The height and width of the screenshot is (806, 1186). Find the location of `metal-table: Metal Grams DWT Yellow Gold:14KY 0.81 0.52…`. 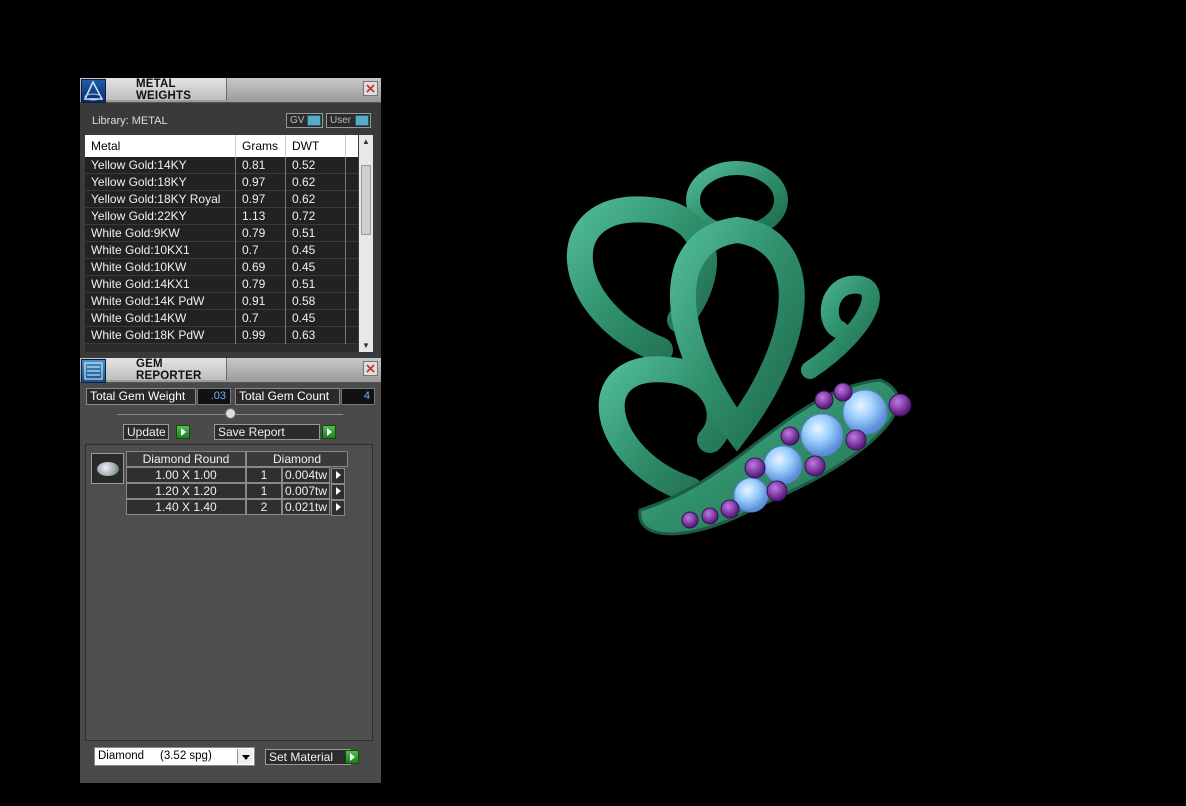

metal-table: Metal Grams DWT Yellow Gold:14KY 0.81 0.52… is located at coordinates (221, 243).